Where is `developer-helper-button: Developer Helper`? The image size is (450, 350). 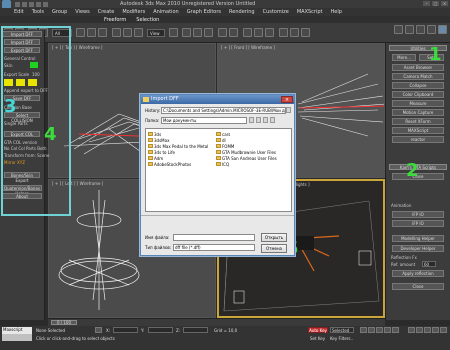 developer-helper-button: Developer Helper is located at coordinates (418, 248).